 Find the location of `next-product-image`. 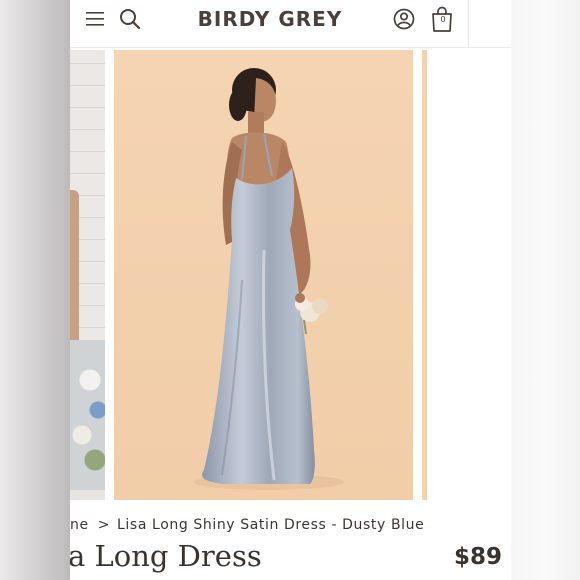

next-product-image is located at coordinates (424, 275).